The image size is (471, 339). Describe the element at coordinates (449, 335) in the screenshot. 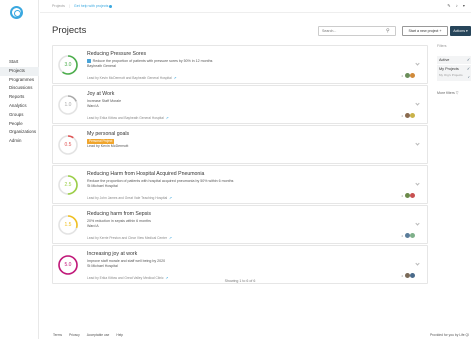

I see `footer-brand: Provided for you by Life QI` at that location.